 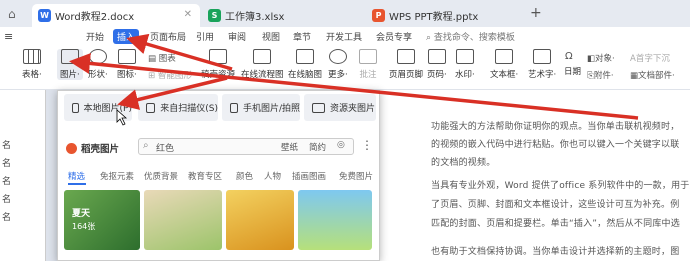 What do you see at coordinates (174, 76) in the screenshot?
I see `smart-graphic-label: 智能图形` at bounding box center [174, 76].